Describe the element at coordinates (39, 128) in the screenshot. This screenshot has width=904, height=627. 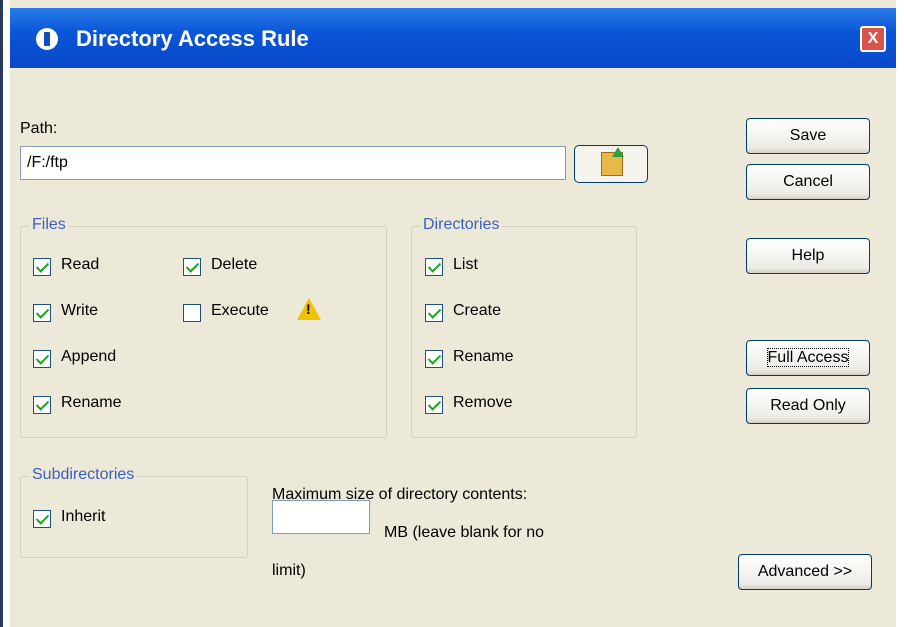
I see `path-label: Path:` at that location.